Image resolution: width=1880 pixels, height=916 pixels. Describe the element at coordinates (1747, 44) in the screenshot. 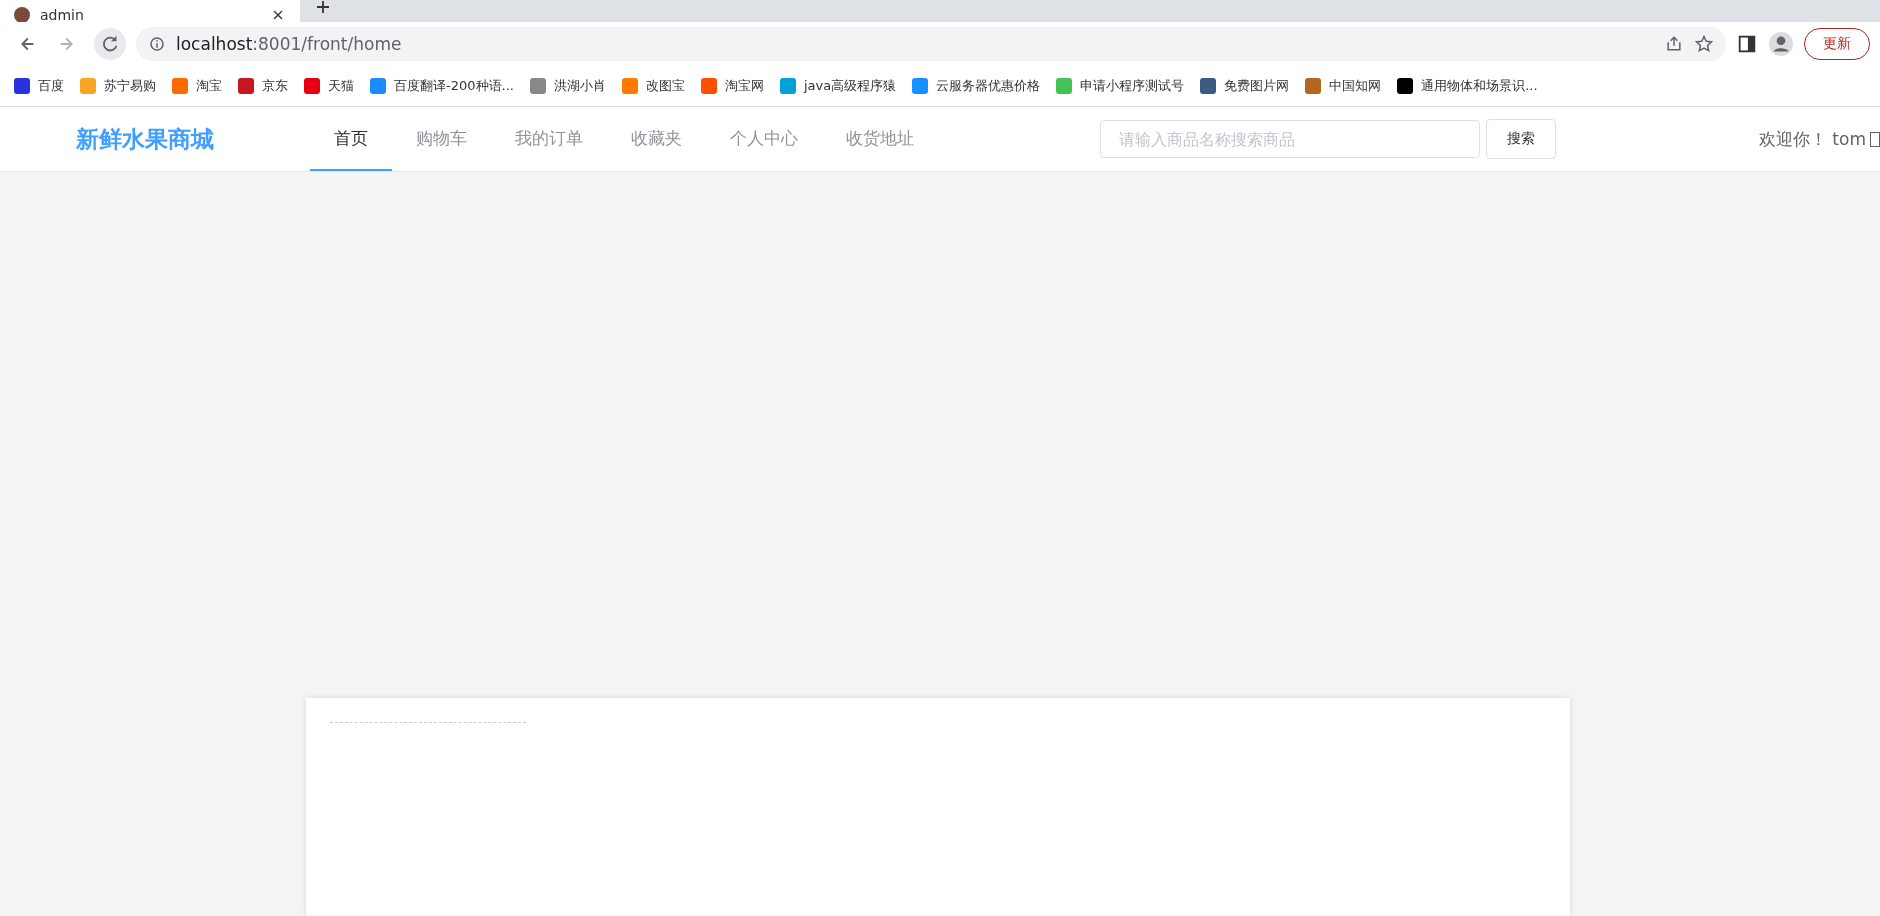

I see `side-panel-icon` at that location.